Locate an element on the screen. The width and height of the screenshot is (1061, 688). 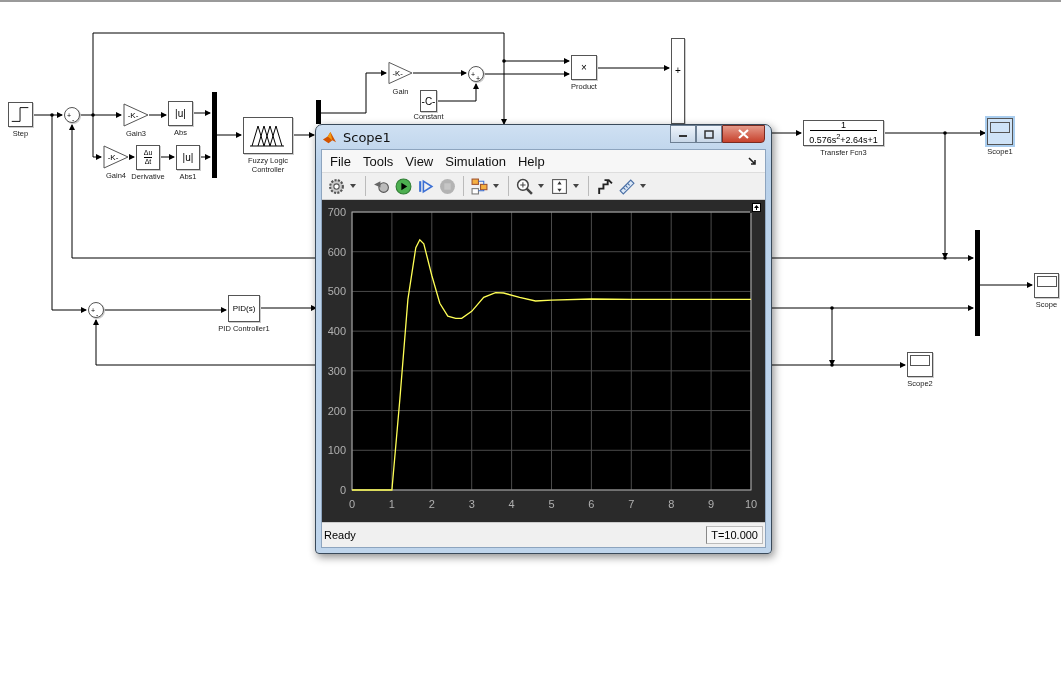
scale-axes-icon is located at coordinates (559, 186).